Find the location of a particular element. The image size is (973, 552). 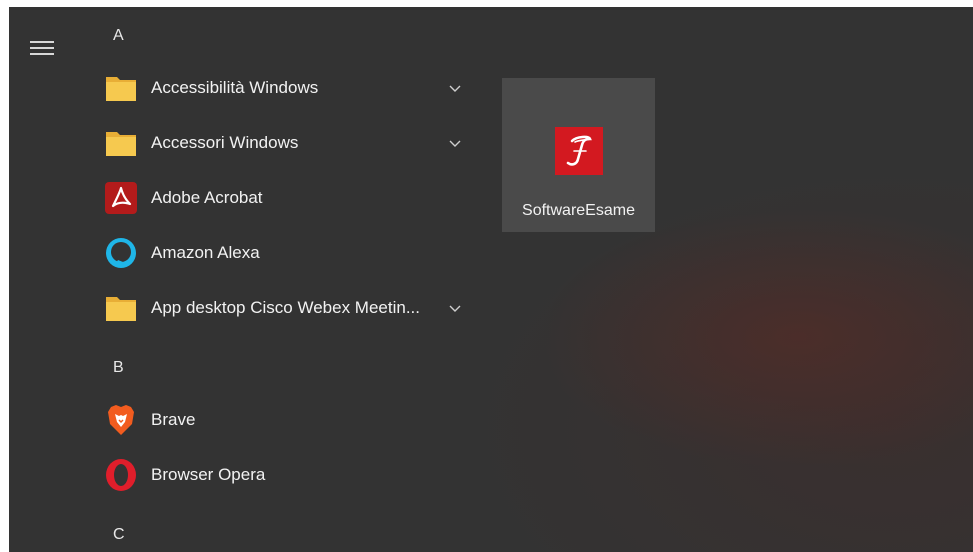

brave-lion-icon is located at coordinates (121, 420).